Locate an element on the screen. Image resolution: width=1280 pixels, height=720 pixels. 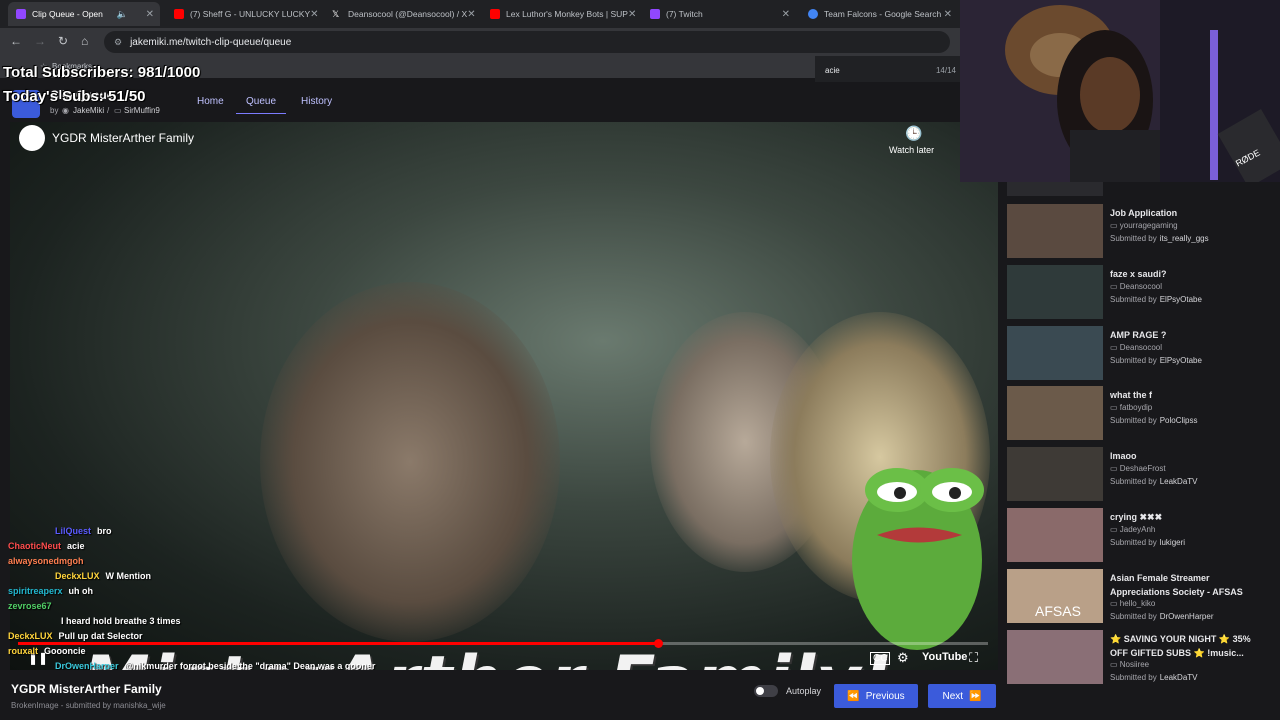
by-label: by is located at coordinates (54, 110).